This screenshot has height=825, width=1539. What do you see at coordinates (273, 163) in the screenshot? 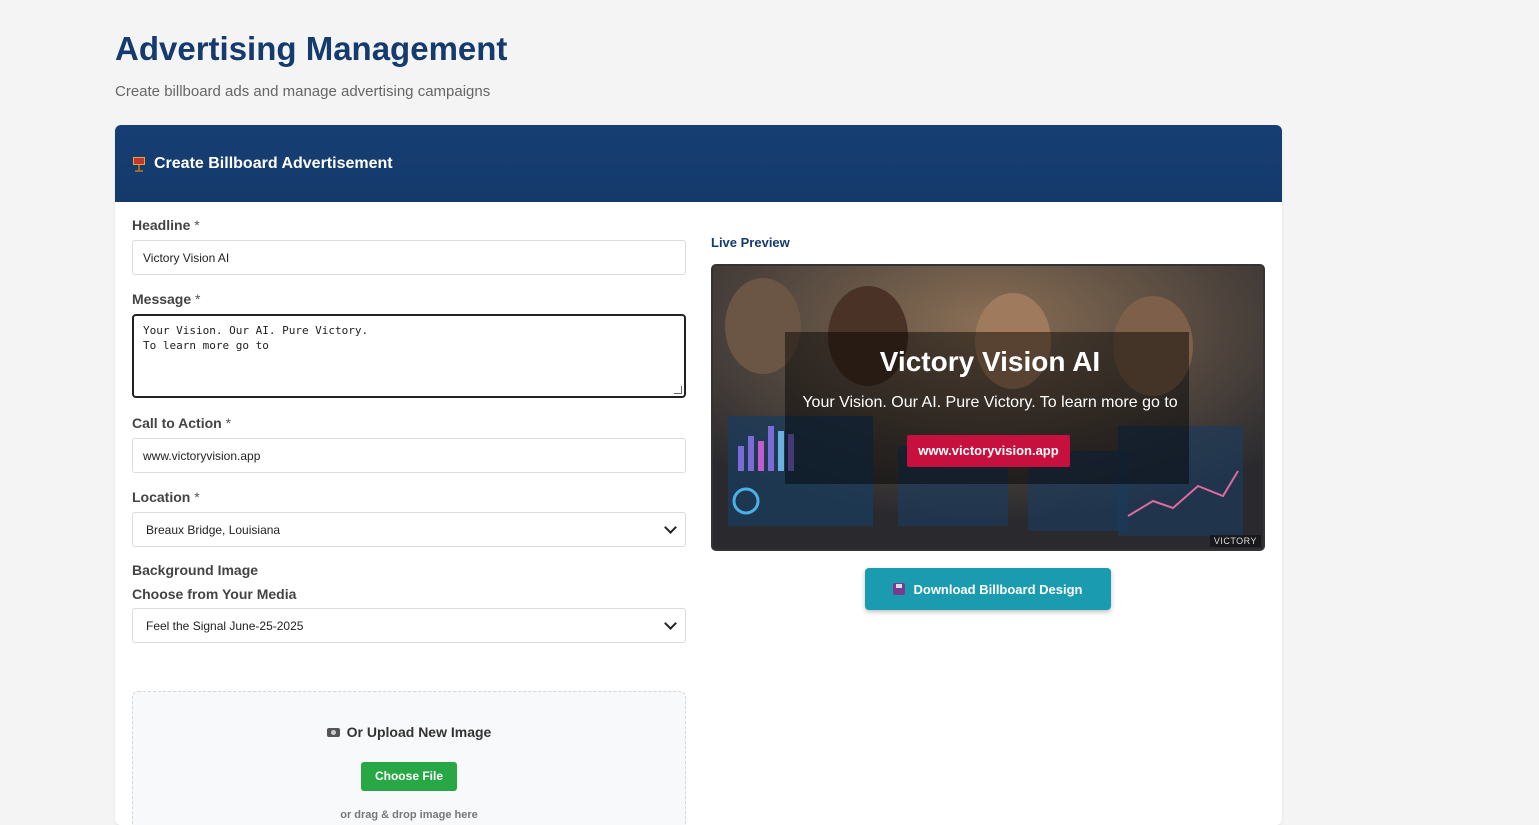
I see `card-title: Create Billboard Advertisement` at bounding box center [273, 163].